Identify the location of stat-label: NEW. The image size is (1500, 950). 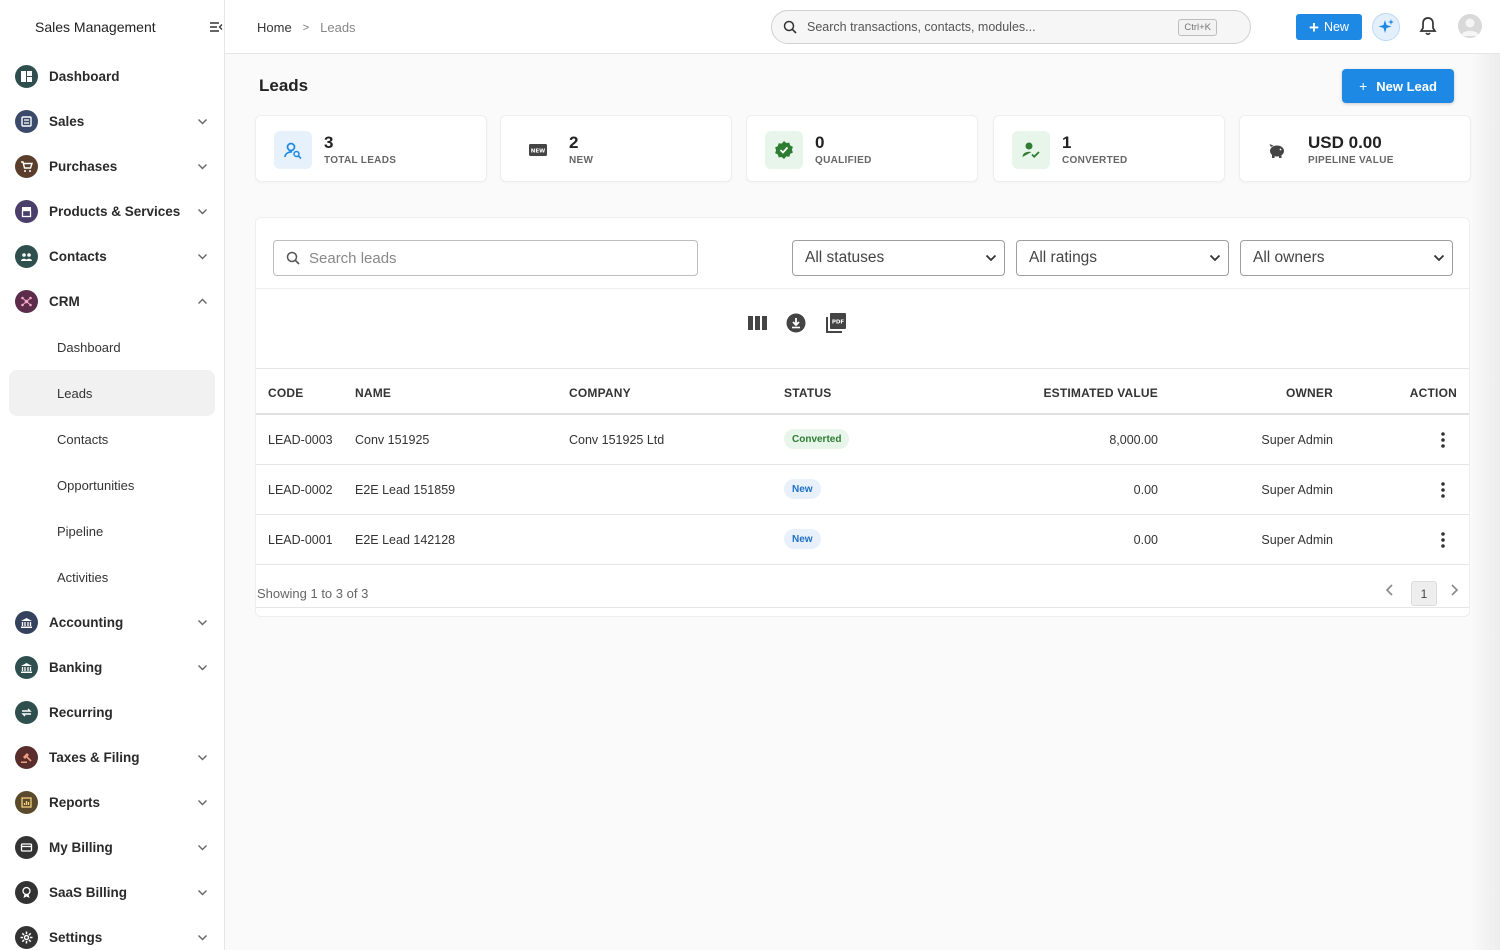
(581, 160).